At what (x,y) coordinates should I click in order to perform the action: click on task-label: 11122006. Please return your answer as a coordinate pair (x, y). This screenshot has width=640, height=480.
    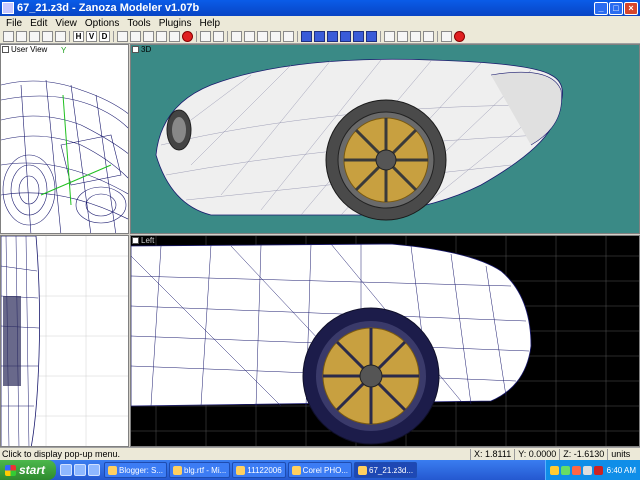
    Looking at the image, I should click on (264, 470).